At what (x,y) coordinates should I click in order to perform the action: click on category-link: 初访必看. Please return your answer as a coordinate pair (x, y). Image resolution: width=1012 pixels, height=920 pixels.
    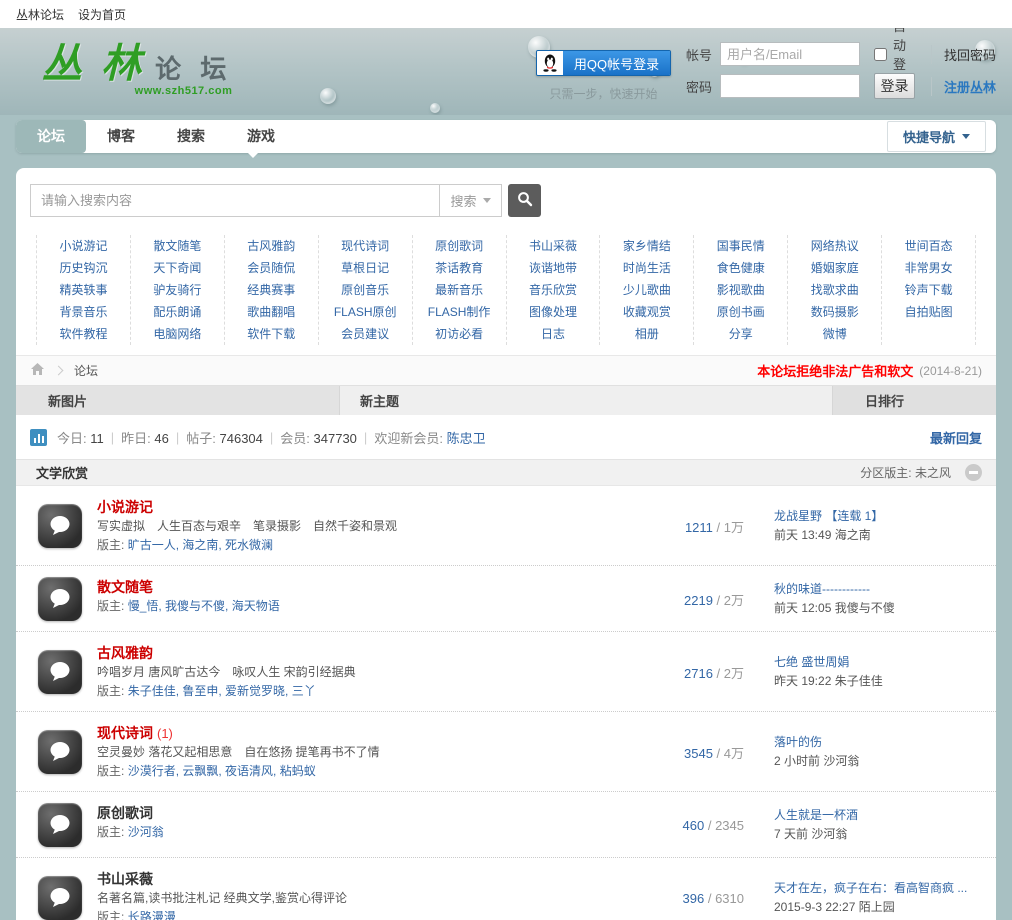
    Looking at the image, I should click on (459, 334).